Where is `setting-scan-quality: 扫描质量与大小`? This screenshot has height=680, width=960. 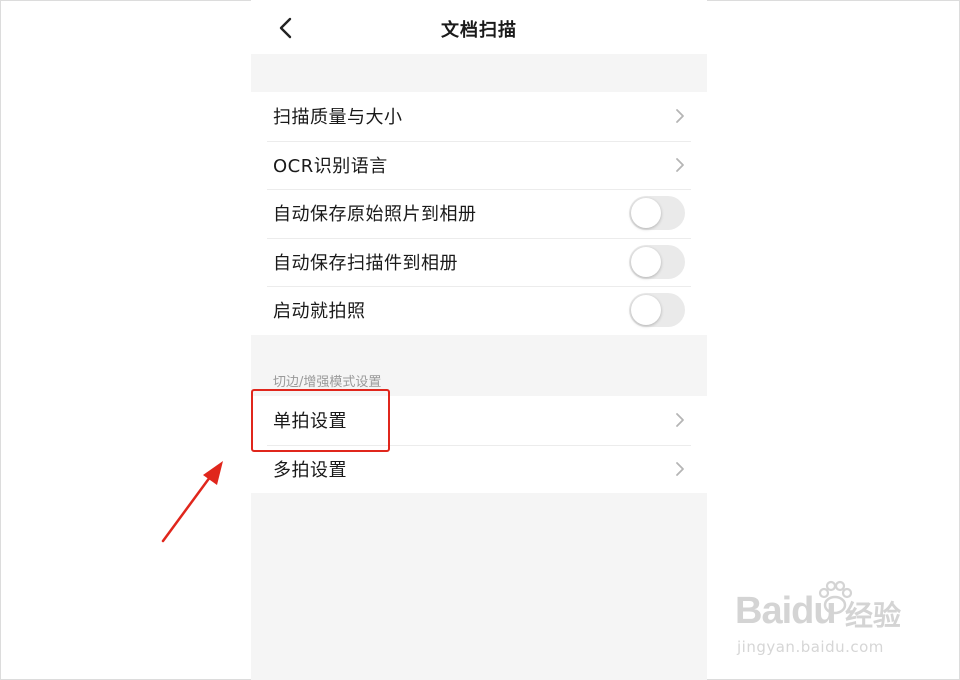 setting-scan-quality: 扫描质量与大小 is located at coordinates (479, 116).